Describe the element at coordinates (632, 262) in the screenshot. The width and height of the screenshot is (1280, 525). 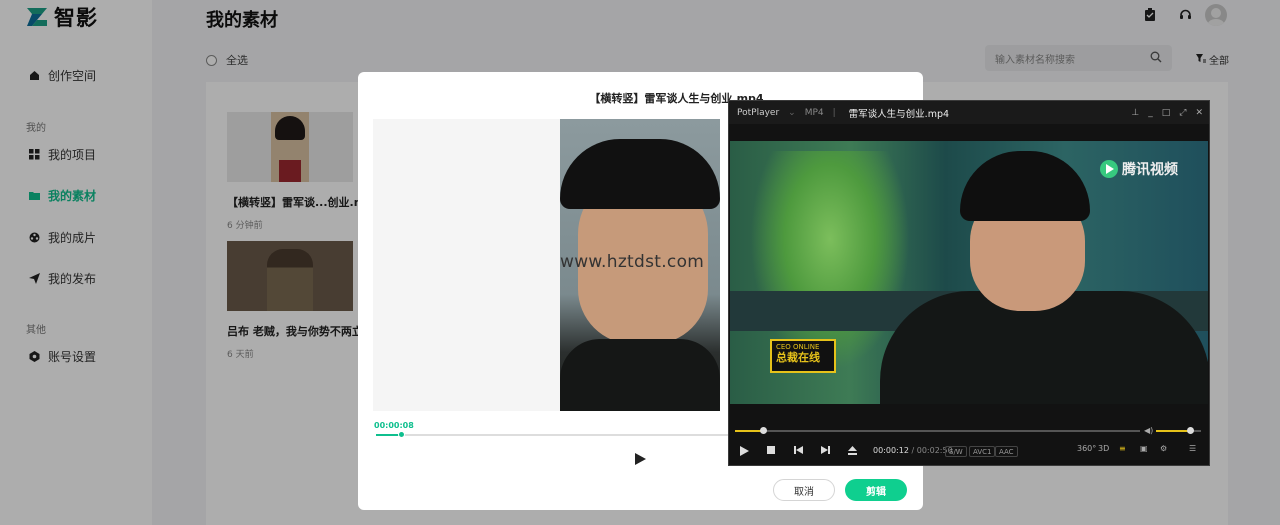
I see `watermark-text: www.hztdst.com` at that location.